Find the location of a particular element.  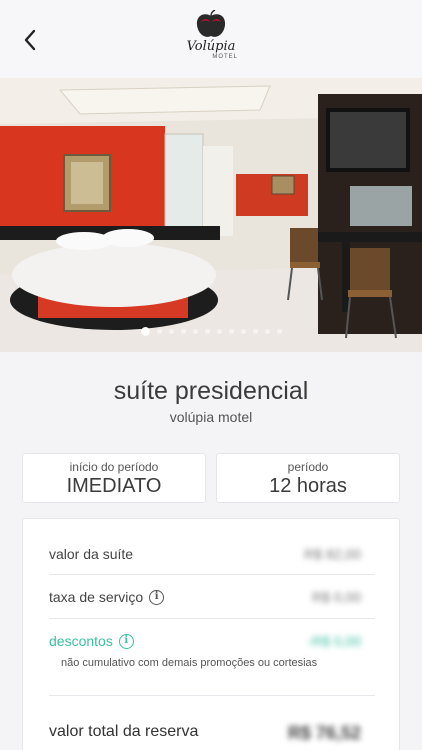

discounts-amount: -R$ 0,00 is located at coordinates (334, 641).